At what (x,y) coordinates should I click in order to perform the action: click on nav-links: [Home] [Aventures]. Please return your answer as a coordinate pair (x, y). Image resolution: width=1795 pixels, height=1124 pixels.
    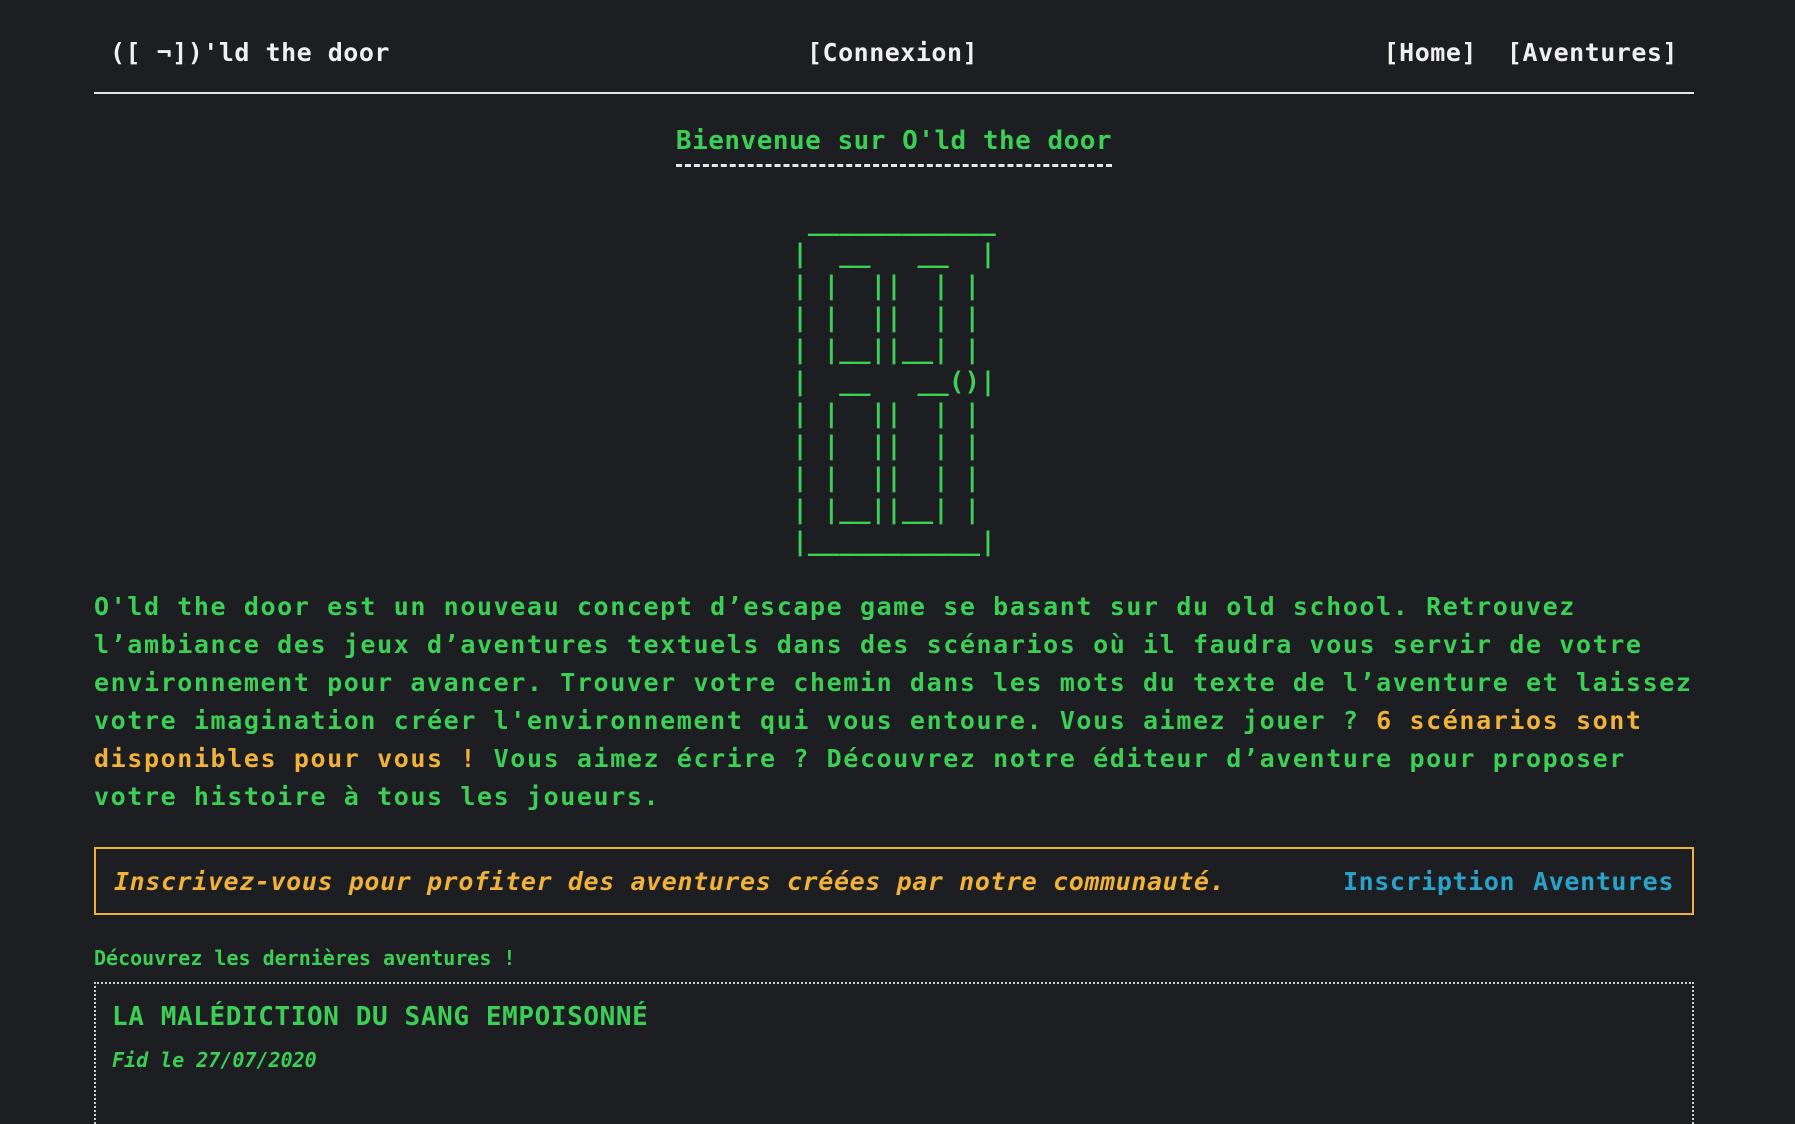
    Looking at the image, I should click on (1531, 52).